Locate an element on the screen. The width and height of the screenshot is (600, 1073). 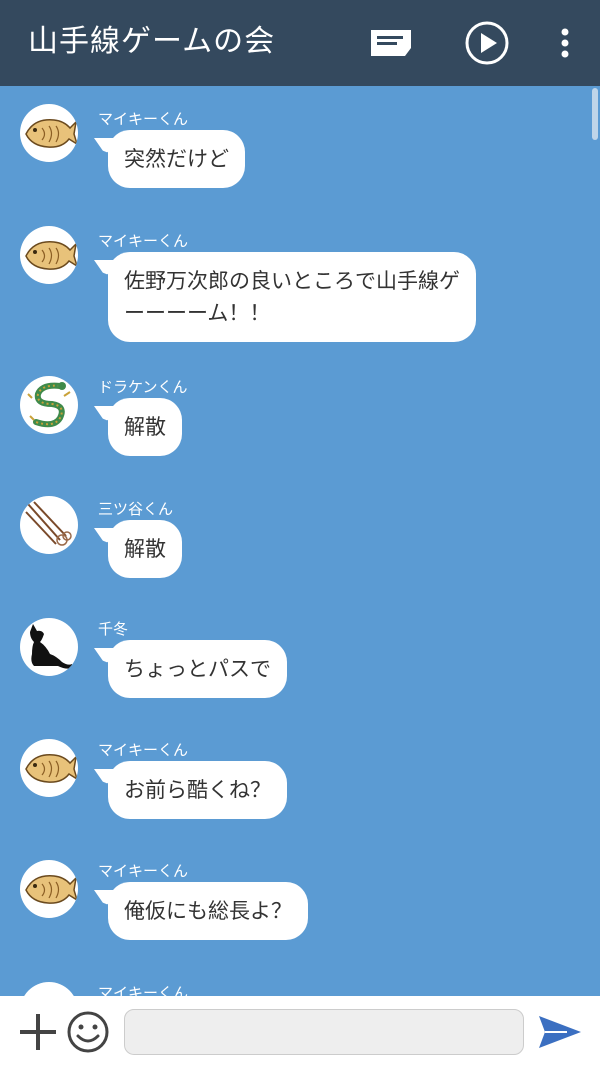
message-input is located at coordinates (324, 1032).